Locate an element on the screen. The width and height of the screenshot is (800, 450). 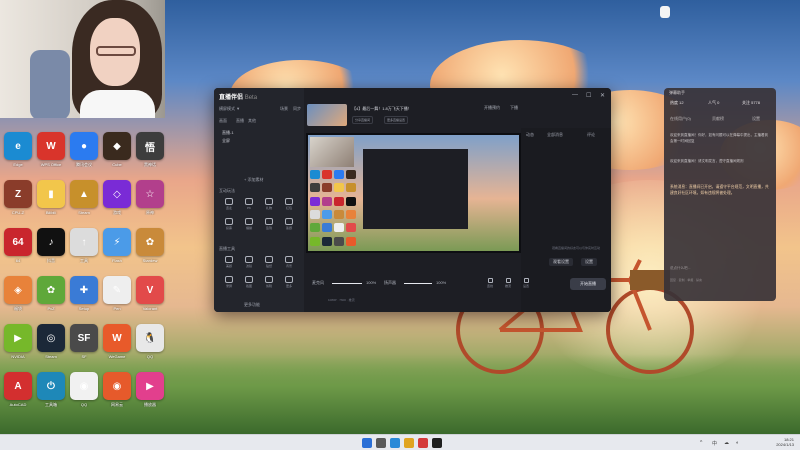
desktop-icon: ↑ 工具 is located at coordinates (84, 245).